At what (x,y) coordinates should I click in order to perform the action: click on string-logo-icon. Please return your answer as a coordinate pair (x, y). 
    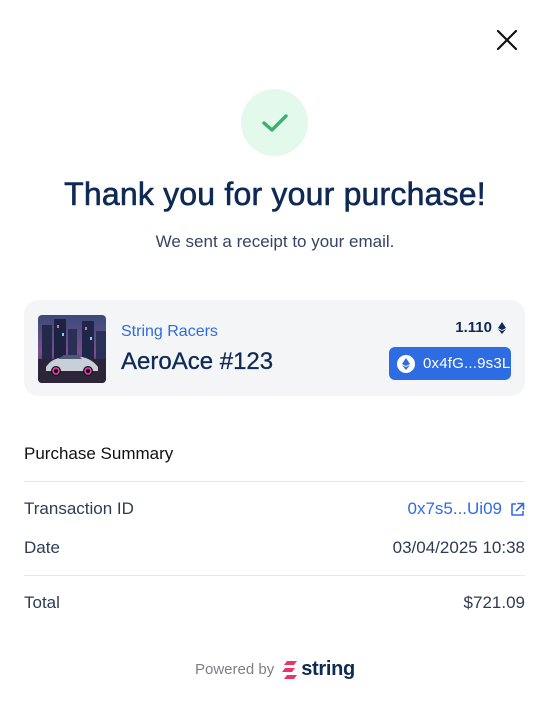
    Looking at the image, I should click on (290, 669).